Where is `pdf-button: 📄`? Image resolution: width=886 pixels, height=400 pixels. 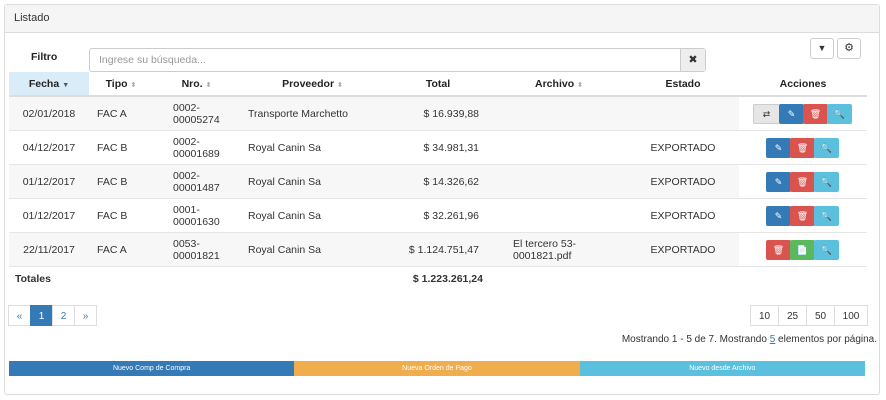 pdf-button: 📄 is located at coordinates (802, 249).